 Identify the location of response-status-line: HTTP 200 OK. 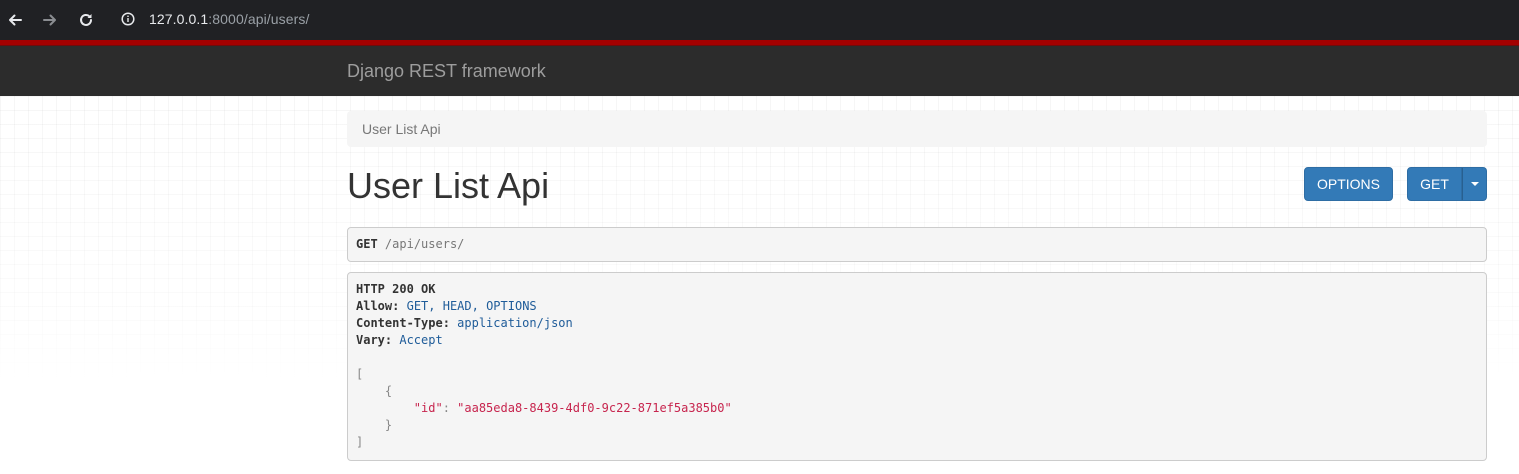
(917, 289).